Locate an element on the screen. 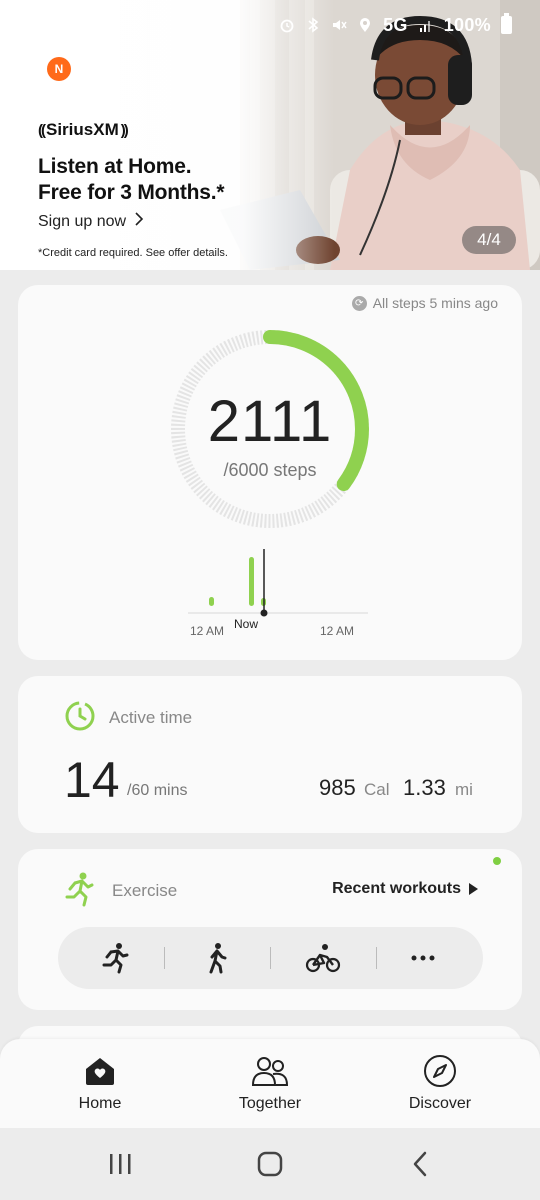 The image size is (540, 1200). quick-workout-bar is located at coordinates (270, 958).